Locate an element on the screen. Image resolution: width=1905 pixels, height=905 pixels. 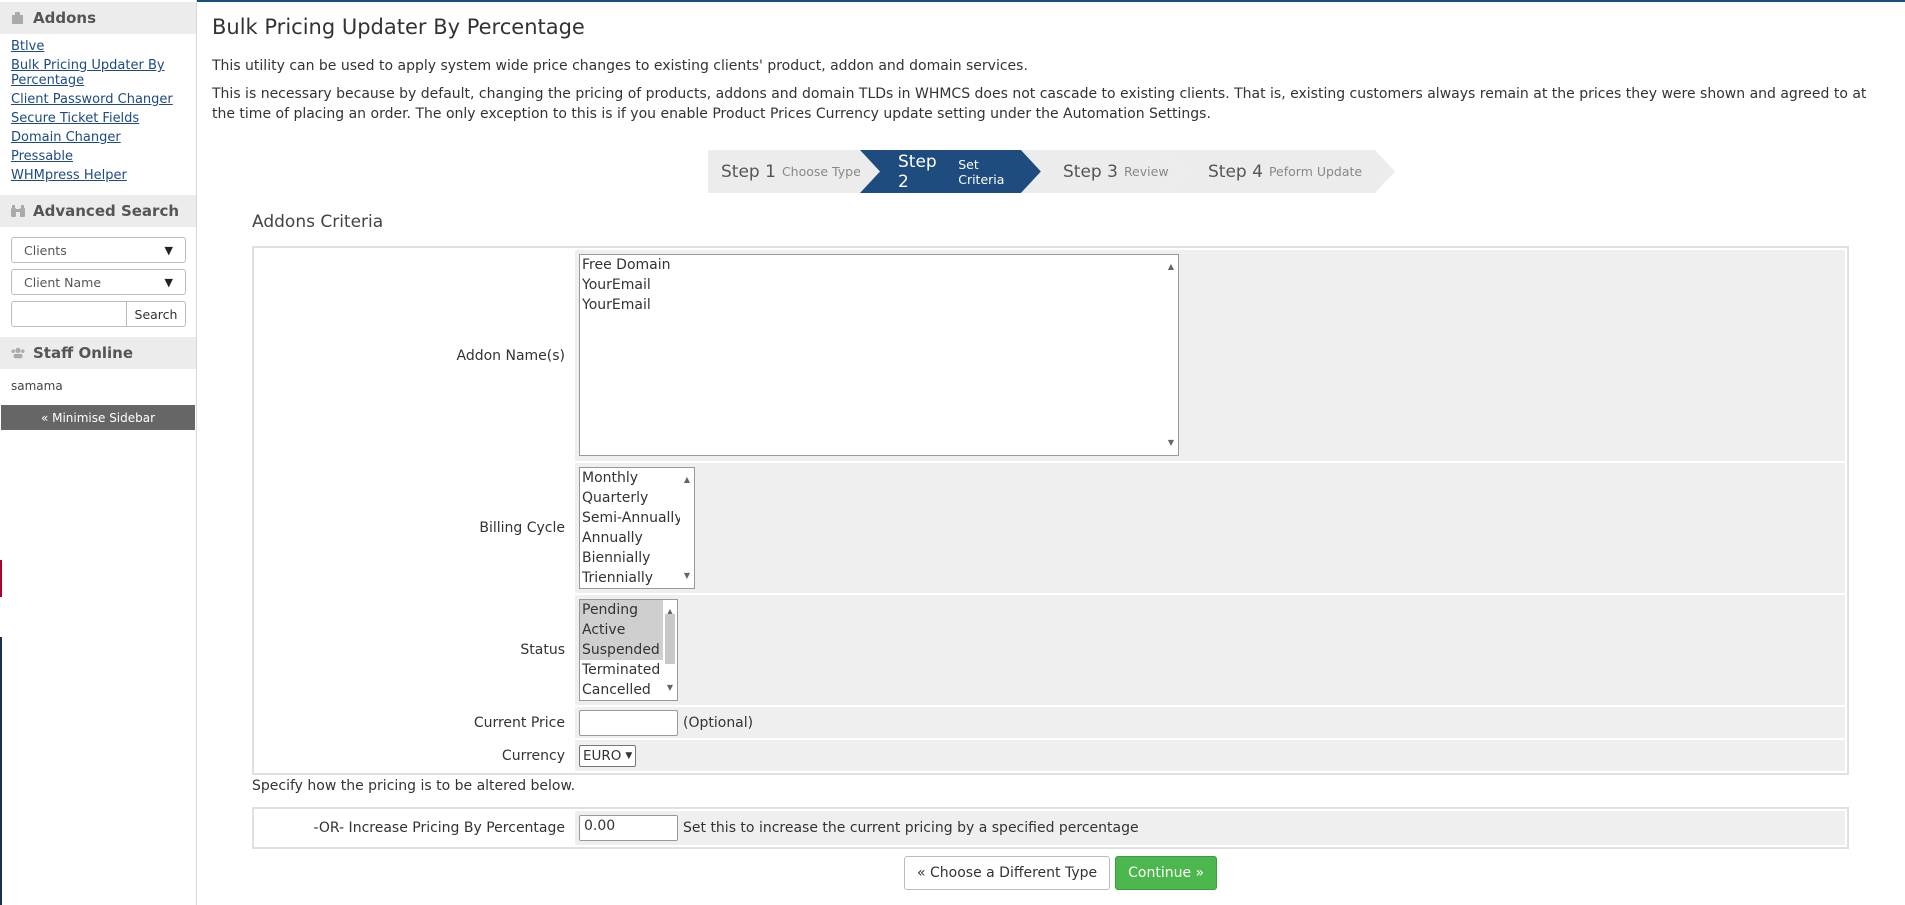
current-price-row: Current Price (Optional) is located at coordinates (1050, 722).